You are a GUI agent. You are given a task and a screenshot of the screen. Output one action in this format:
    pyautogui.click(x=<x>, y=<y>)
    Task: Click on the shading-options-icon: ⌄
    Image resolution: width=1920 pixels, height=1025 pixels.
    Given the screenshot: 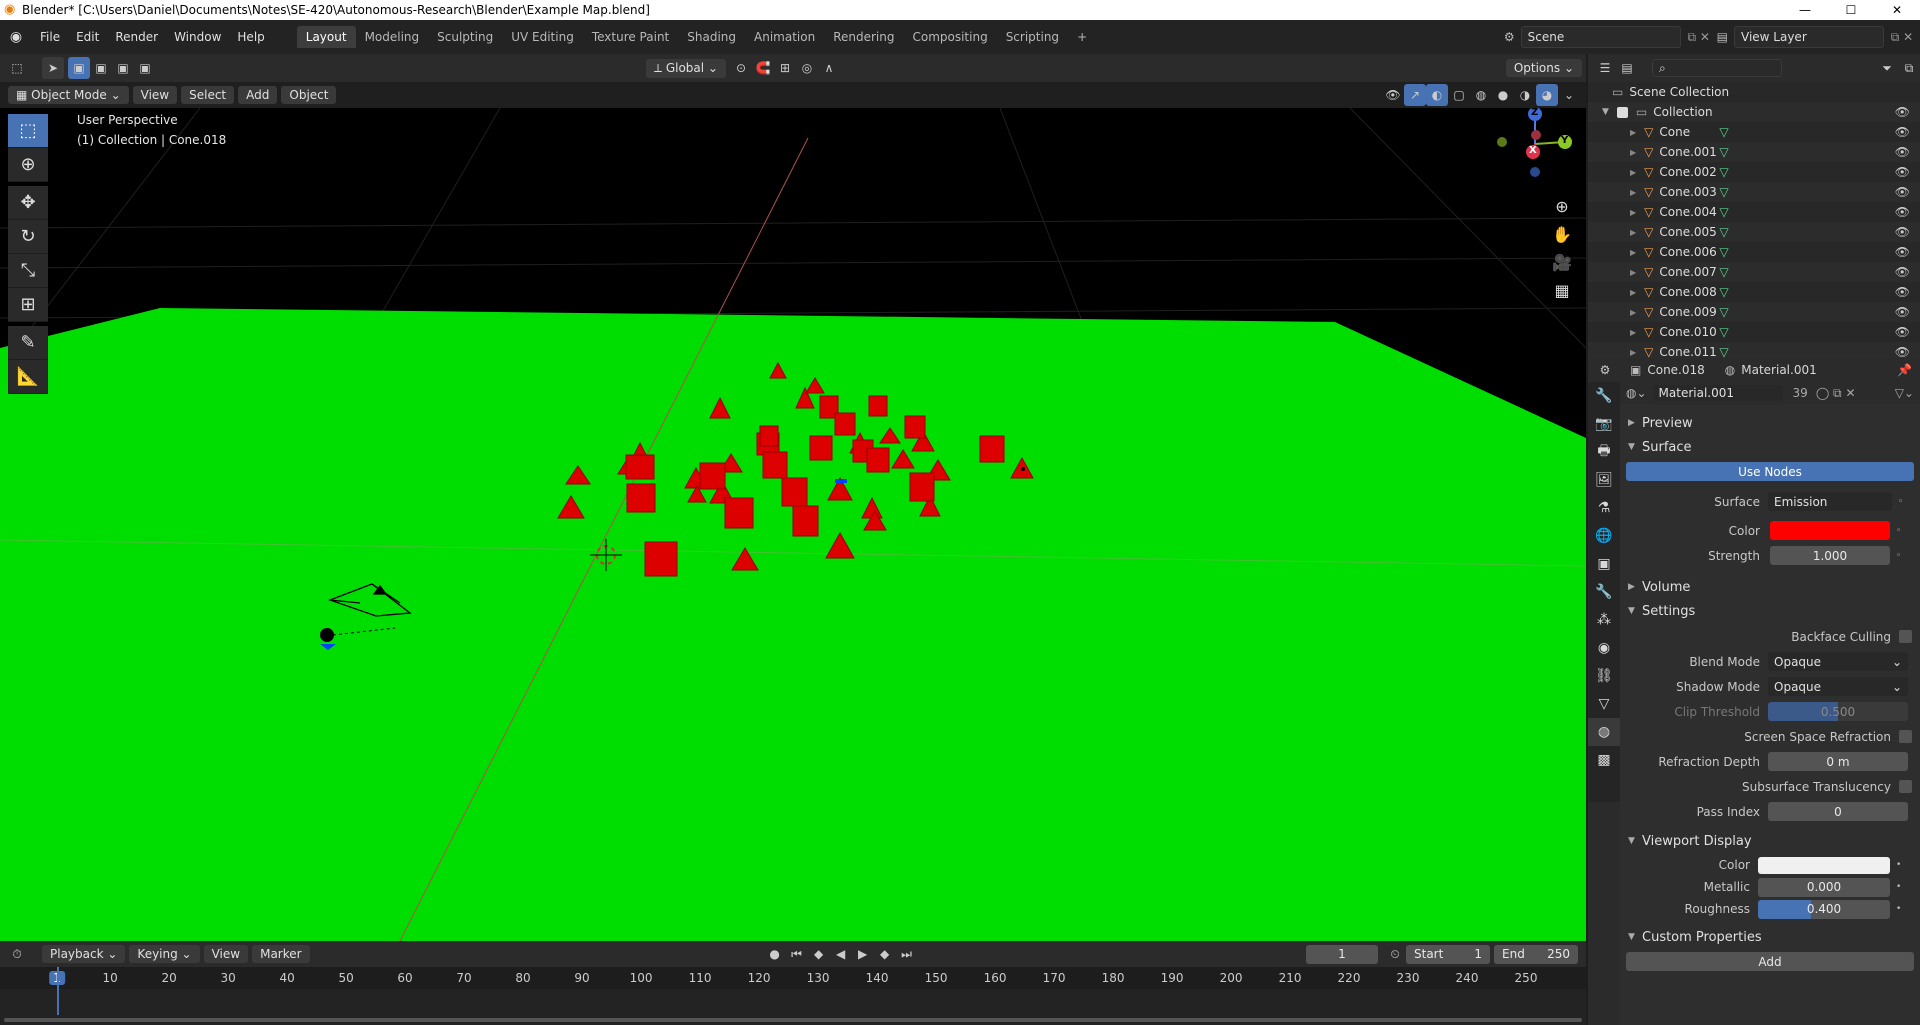 What is the action you would take?
    pyautogui.click(x=1569, y=95)
    